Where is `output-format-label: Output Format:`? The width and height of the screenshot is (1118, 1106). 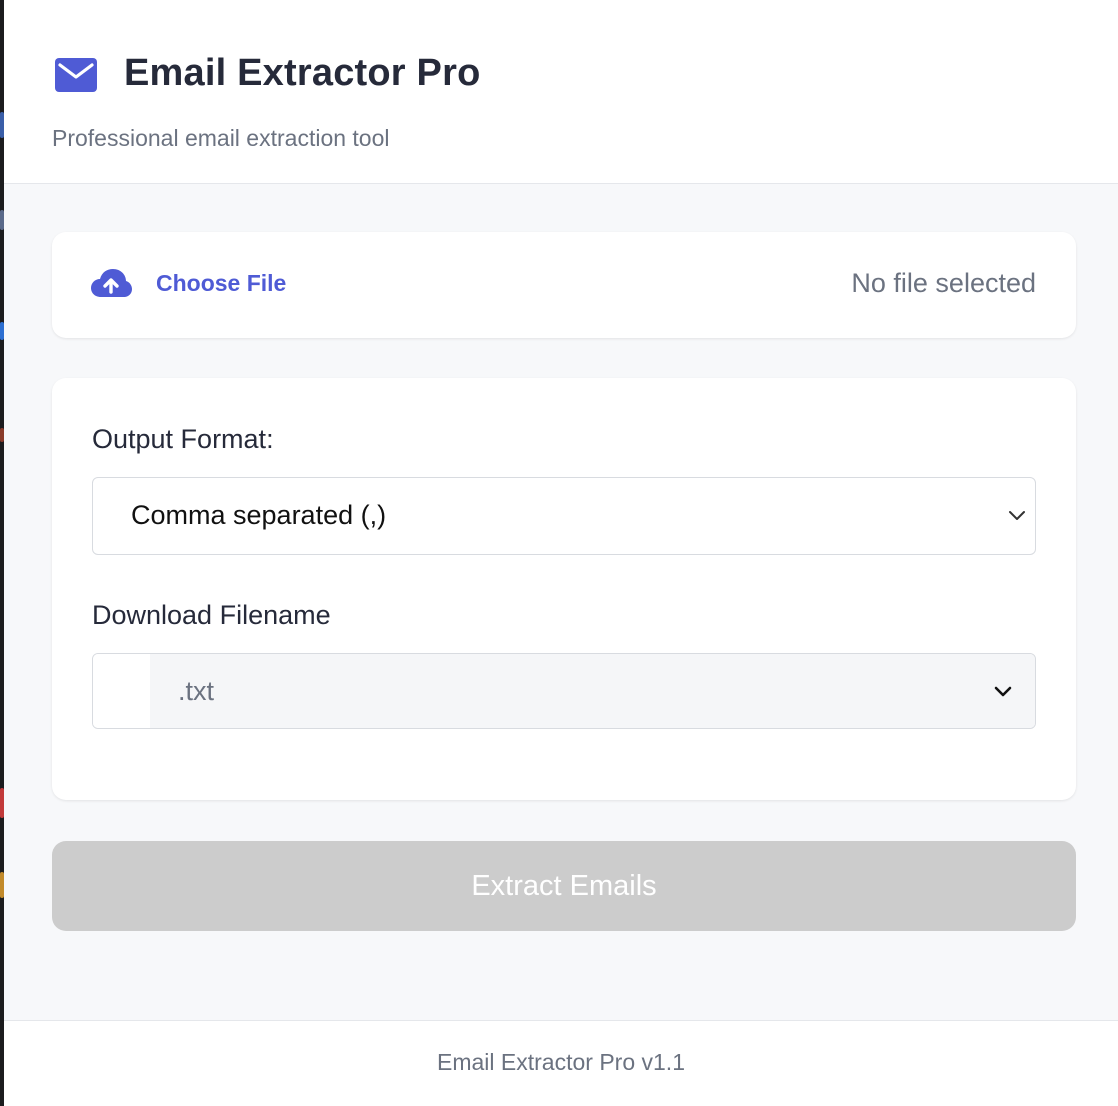
output-format-label: Output Format: is located at coordinates (183, 439).